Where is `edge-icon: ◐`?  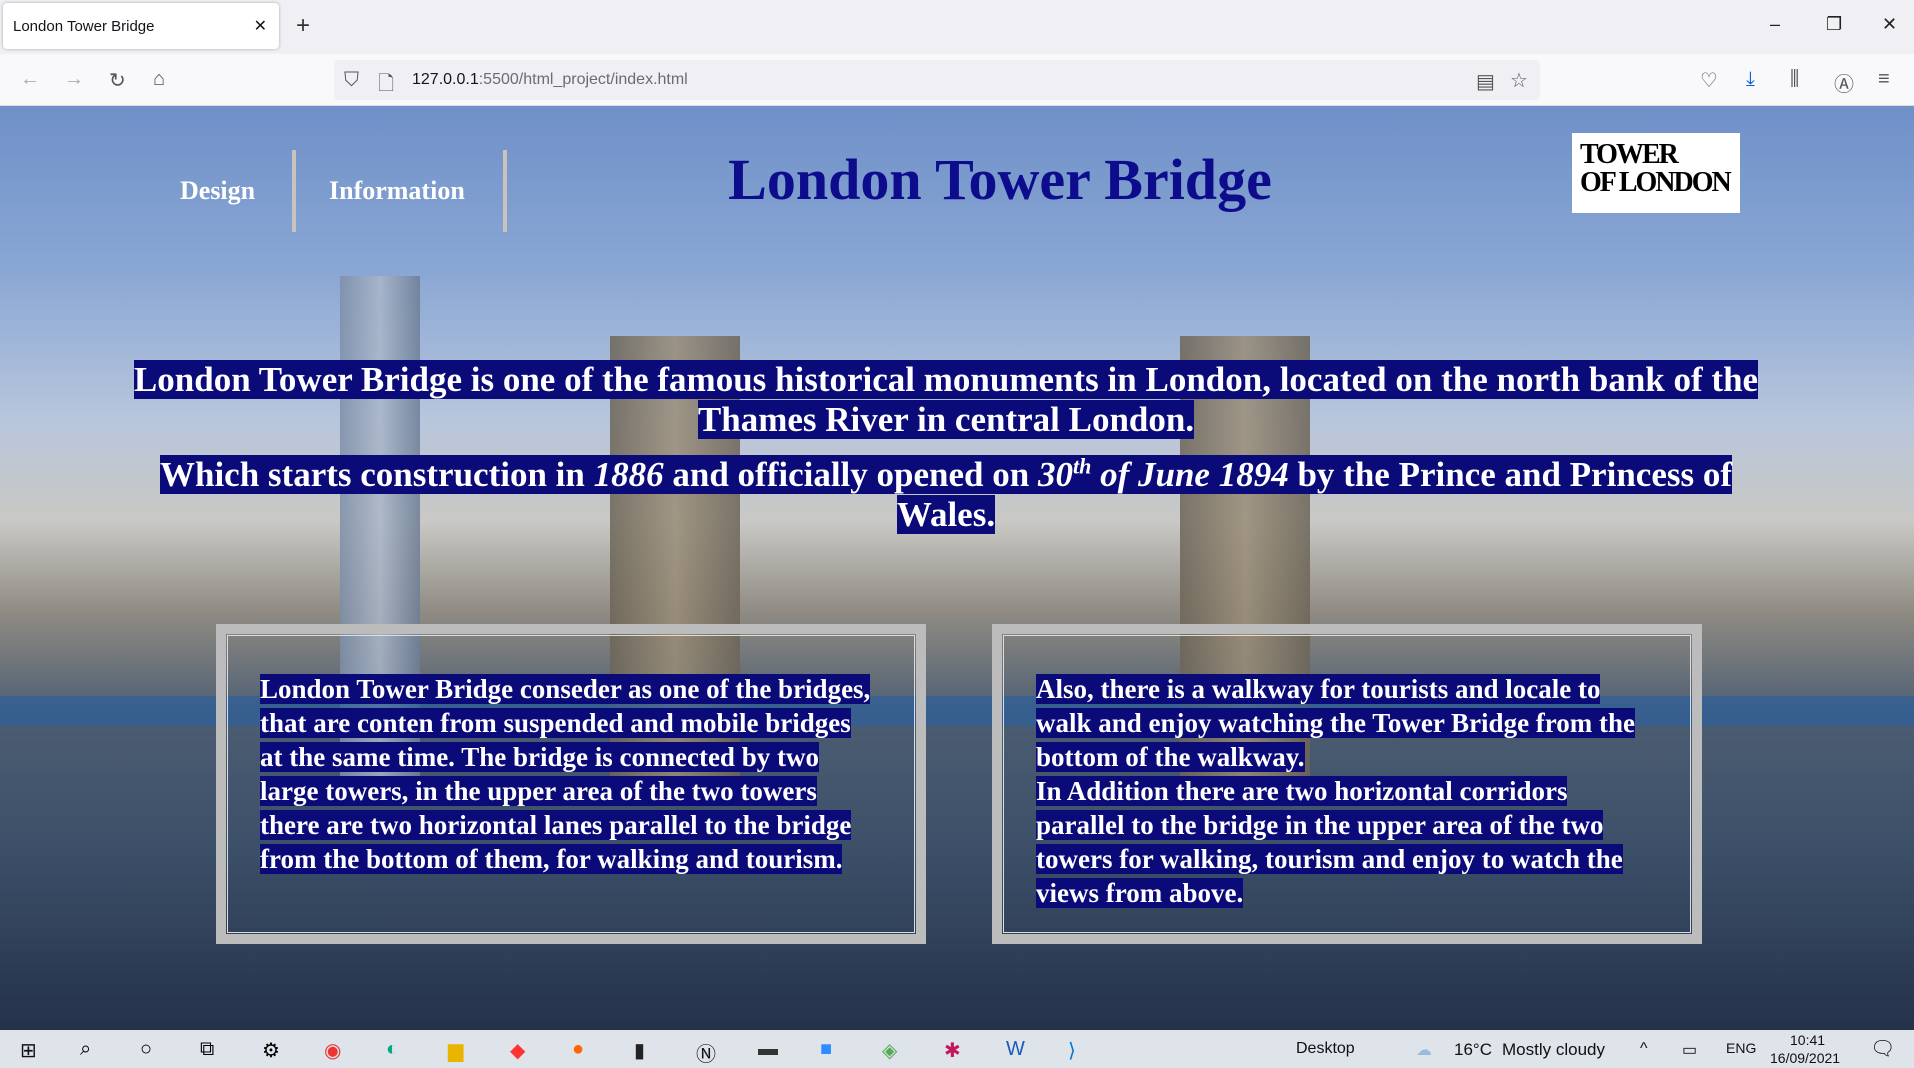
edge-icon: ◐ is located at coordinates (392, 1049).